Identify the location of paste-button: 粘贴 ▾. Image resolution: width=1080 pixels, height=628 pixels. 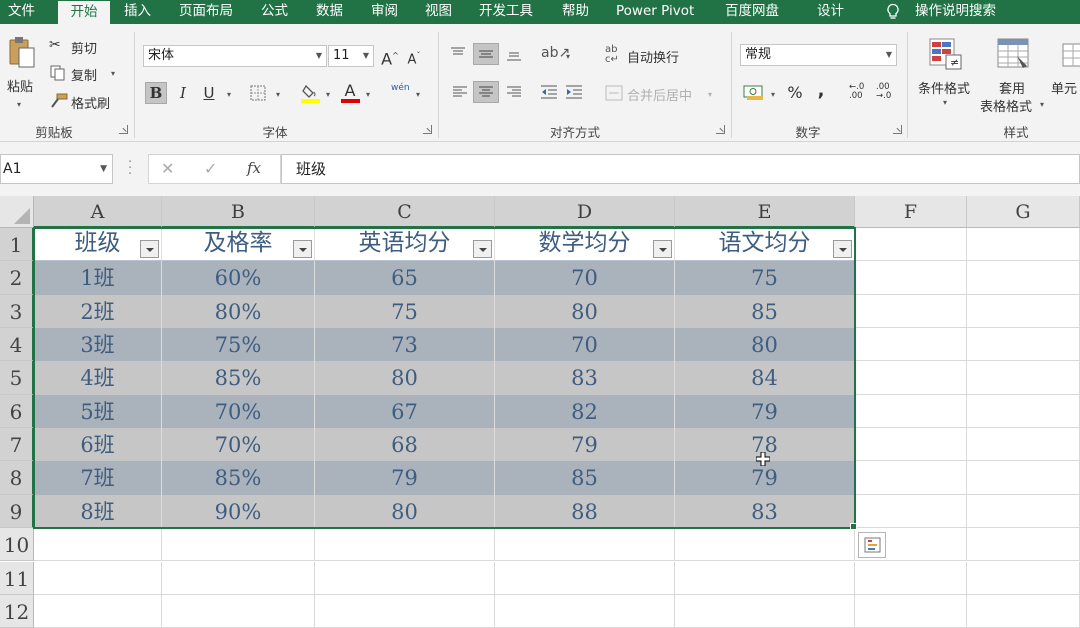
(22, 76).